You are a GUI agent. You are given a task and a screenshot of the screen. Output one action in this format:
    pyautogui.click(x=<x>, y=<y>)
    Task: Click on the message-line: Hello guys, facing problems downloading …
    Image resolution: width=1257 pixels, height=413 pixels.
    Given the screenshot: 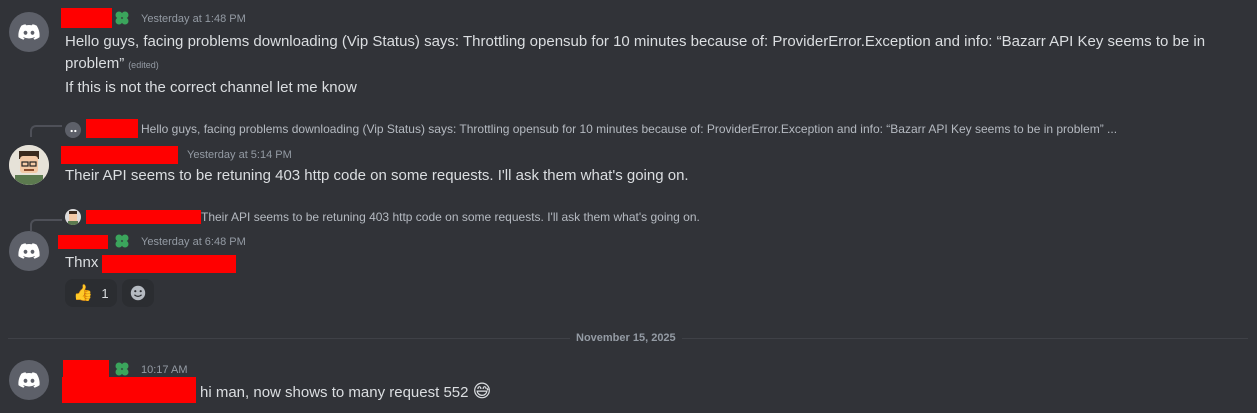 What is the action you would take?
    pyautogui.click(x=635, y=41)
    